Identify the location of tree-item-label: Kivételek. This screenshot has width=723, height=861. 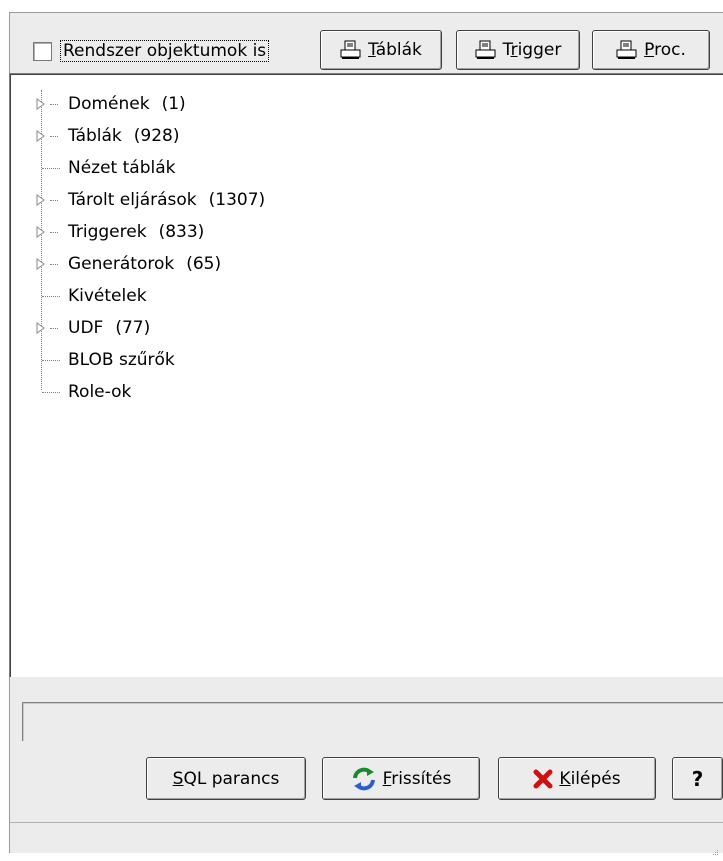
(107, 296).